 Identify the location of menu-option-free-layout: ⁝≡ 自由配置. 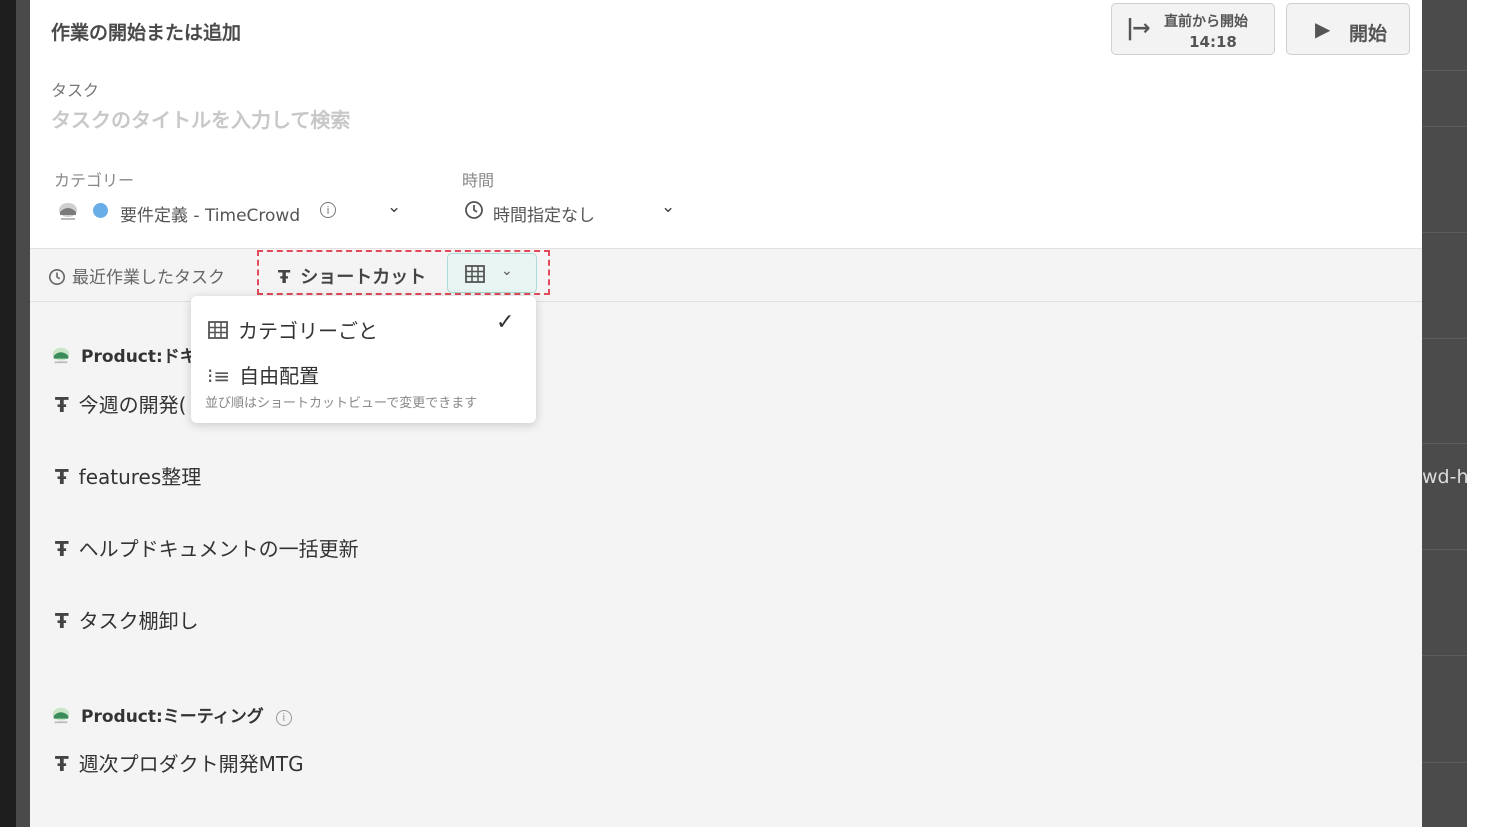
(263, 374).